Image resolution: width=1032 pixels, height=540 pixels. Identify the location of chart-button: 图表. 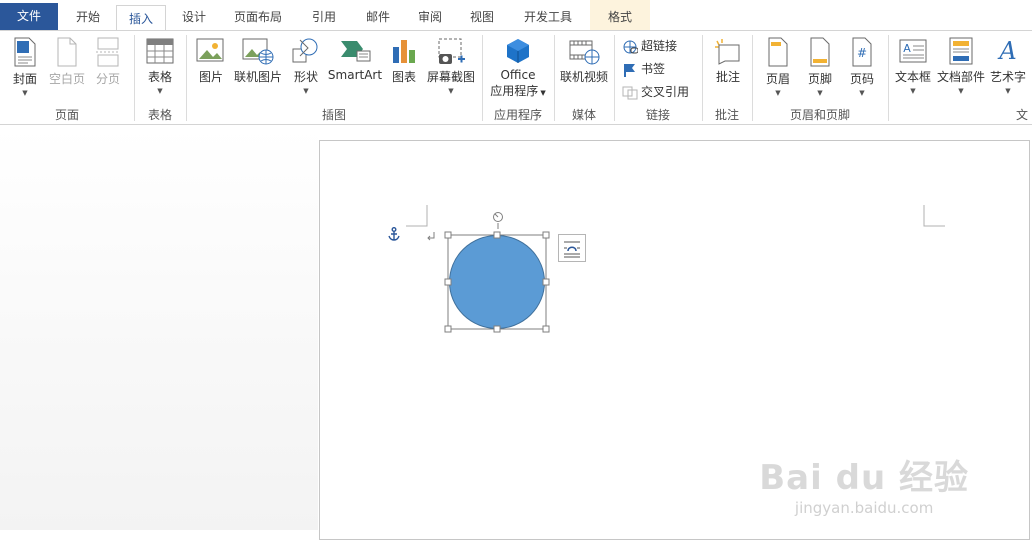
(404, 61).